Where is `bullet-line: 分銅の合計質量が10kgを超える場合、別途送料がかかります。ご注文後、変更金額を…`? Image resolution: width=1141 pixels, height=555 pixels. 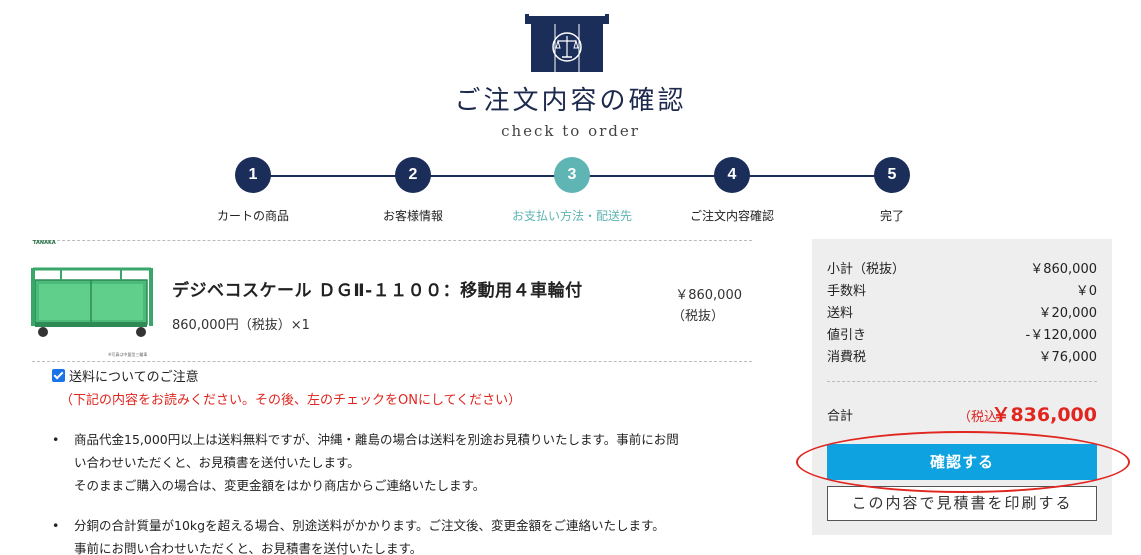 bullet-line: 分銅の合計質量が10kgを超える場合、別途送料がかかります。ご注文後、変更金額を… is located at coordinates (369, 525).